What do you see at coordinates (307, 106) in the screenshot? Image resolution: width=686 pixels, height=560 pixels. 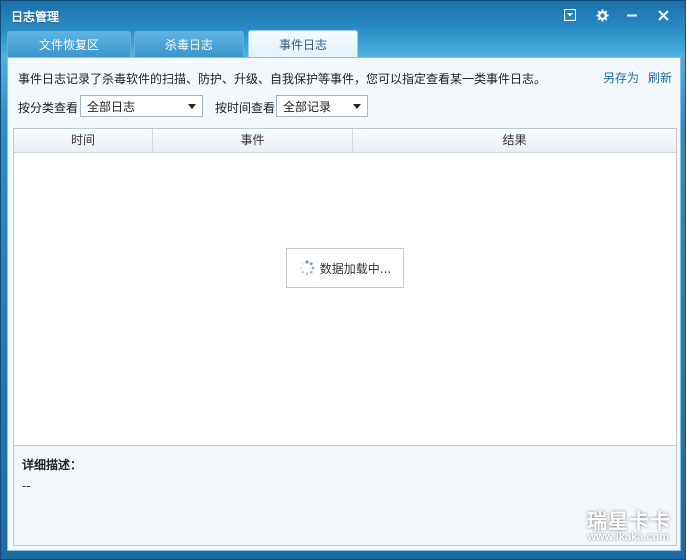 I see `time-select-value: 全部记录` at bounding box center [307, 106].